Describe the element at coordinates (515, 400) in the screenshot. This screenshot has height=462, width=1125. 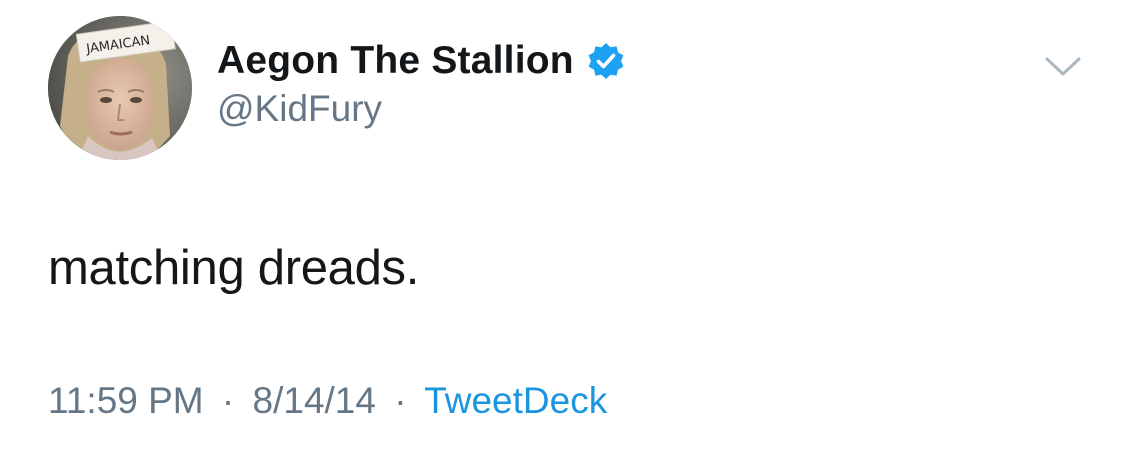
I see `tweet-source-link: TweetDeck` at that location.